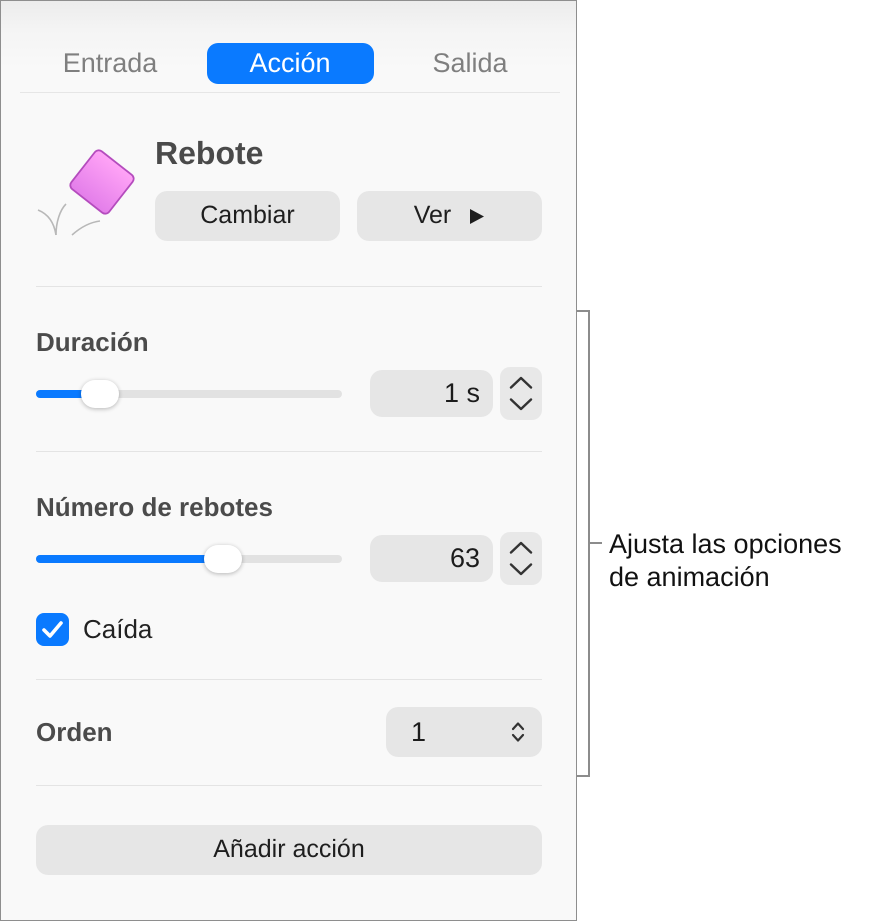 Image resolution: width=872 pixels, height=923 pixels. What do you see at coordinates (464, 732) in the screenshot?
I see `order-popup: 1` at bounding box center [464, 732].